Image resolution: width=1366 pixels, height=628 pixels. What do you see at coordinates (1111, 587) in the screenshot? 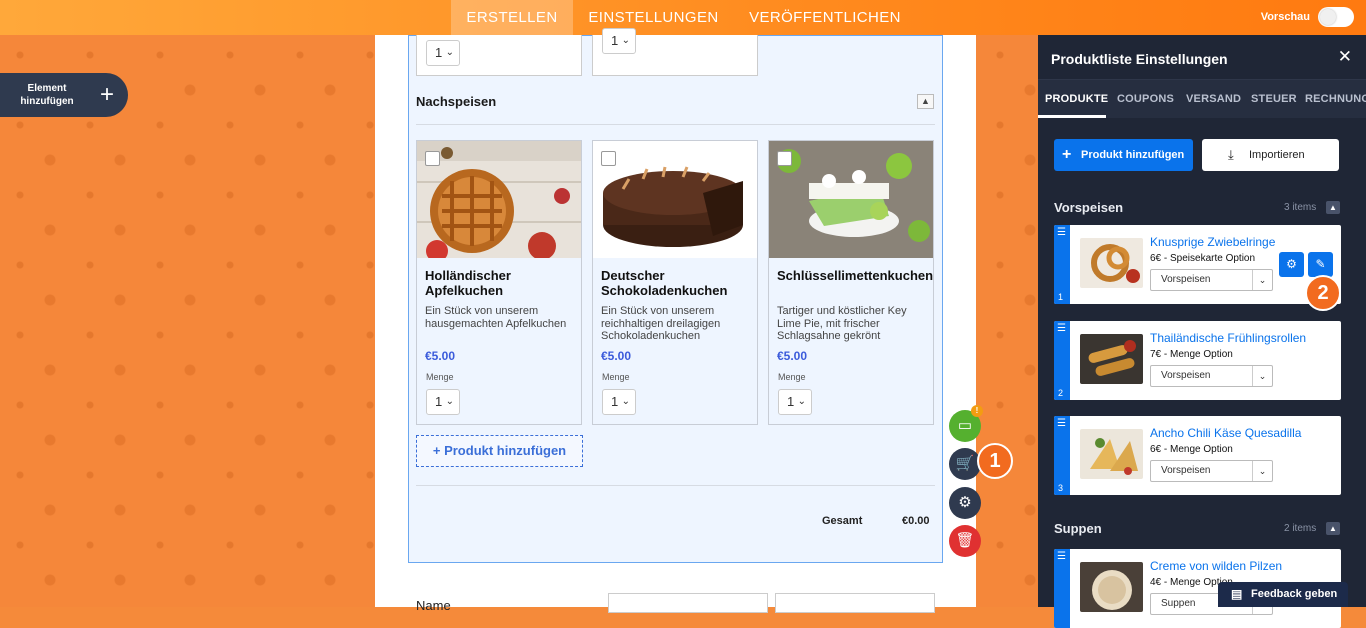
I see `mushroom-soup-thumbnail` at bounding box center [1111, 587].